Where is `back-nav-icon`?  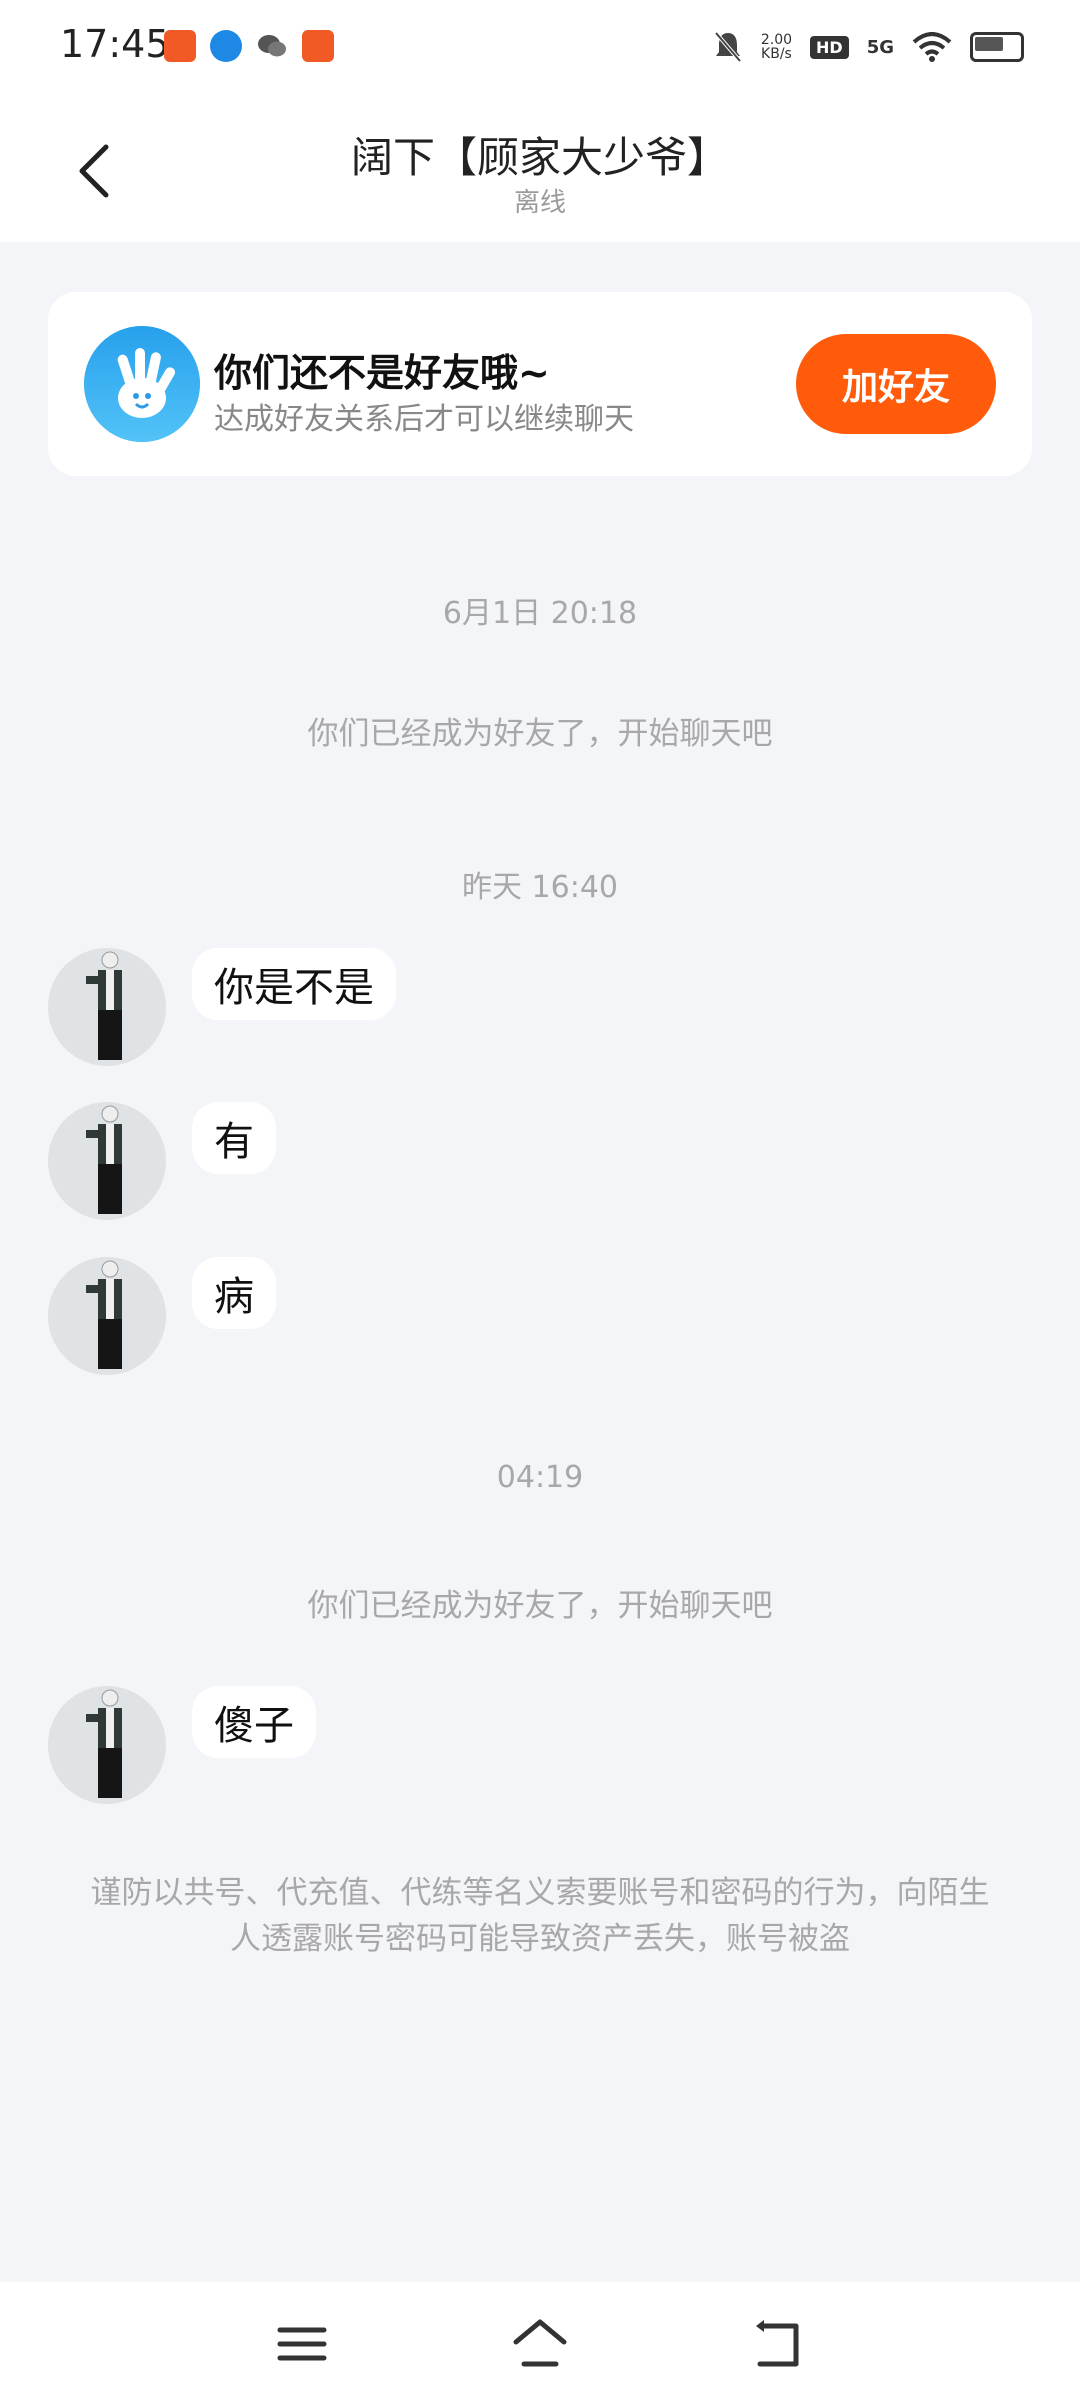 back-nav-icon is located at coordinates (780, 2344).